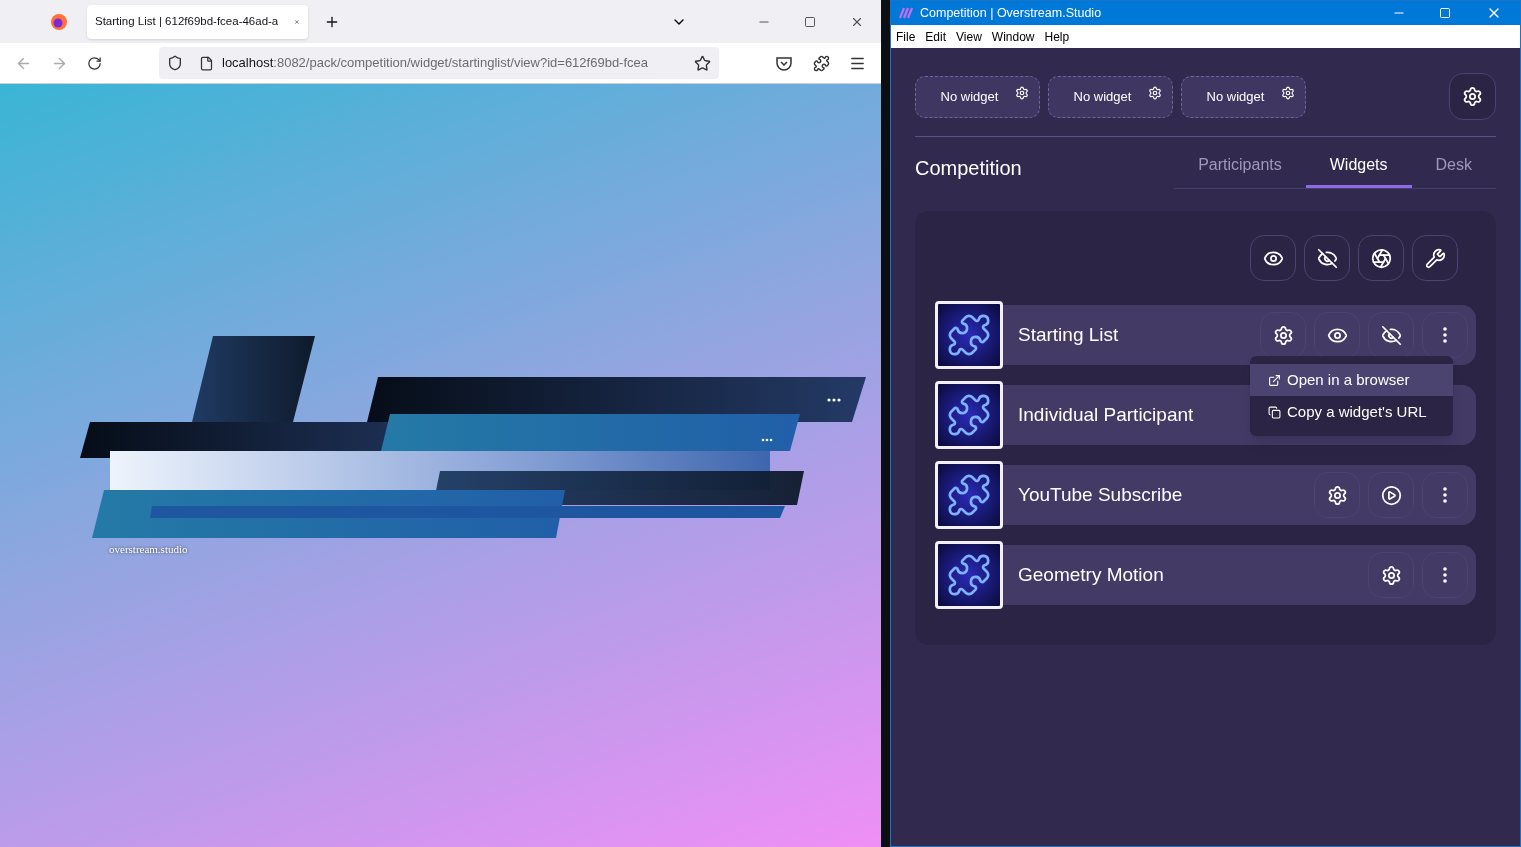 The width and height of the screenshot is (1521, 847). What do you see at coordinates (936, 36) in the screenshot?
I see `menu-item: Edit` at bounding box center [936, 36].